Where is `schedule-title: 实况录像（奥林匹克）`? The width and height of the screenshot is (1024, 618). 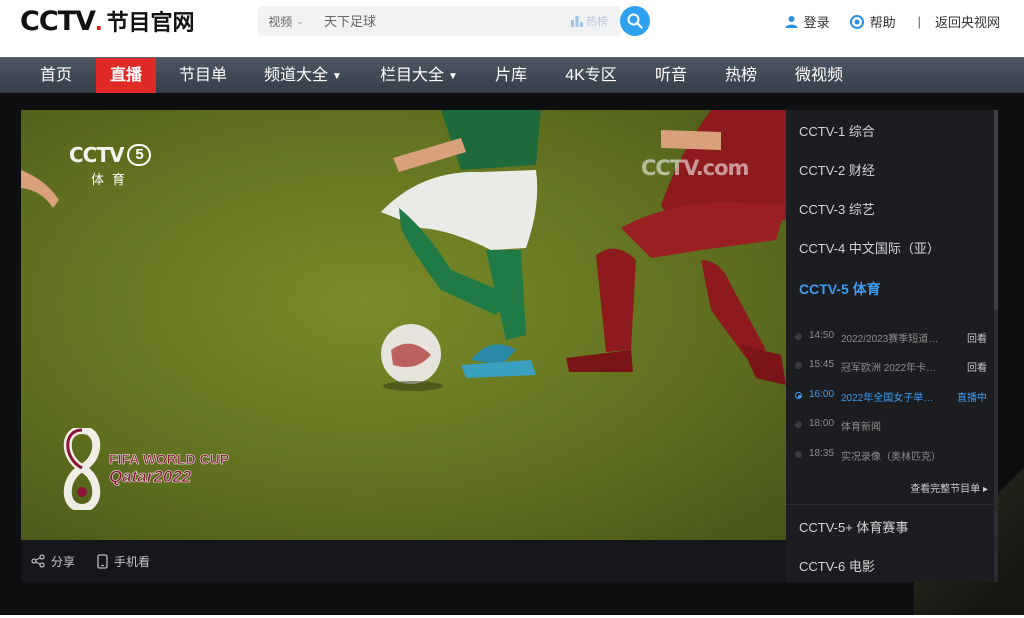
schedule-title: 实况录像（奥林匹克） is located at coordinates (891, 457).